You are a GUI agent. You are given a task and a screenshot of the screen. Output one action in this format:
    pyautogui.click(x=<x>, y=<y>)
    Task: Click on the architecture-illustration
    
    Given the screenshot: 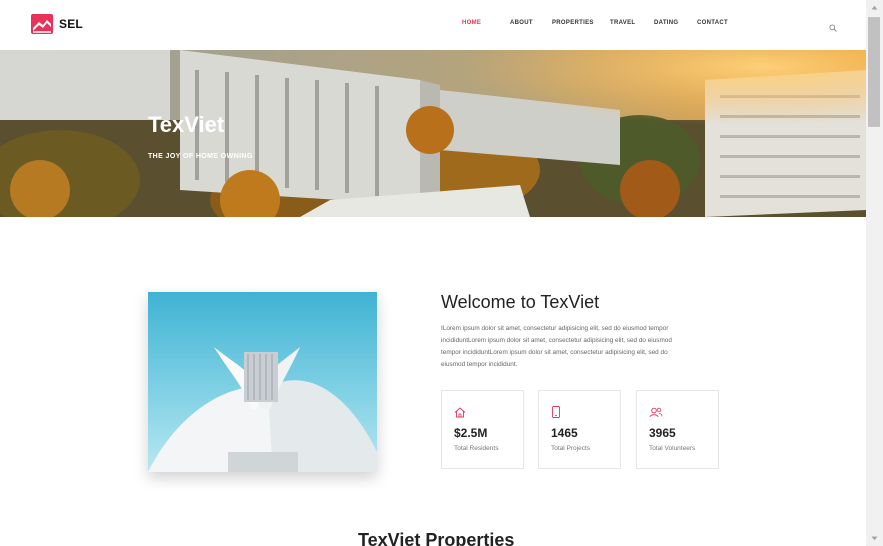 What is the action you would take?
    pyautogui.click(x=262, y=409)
    